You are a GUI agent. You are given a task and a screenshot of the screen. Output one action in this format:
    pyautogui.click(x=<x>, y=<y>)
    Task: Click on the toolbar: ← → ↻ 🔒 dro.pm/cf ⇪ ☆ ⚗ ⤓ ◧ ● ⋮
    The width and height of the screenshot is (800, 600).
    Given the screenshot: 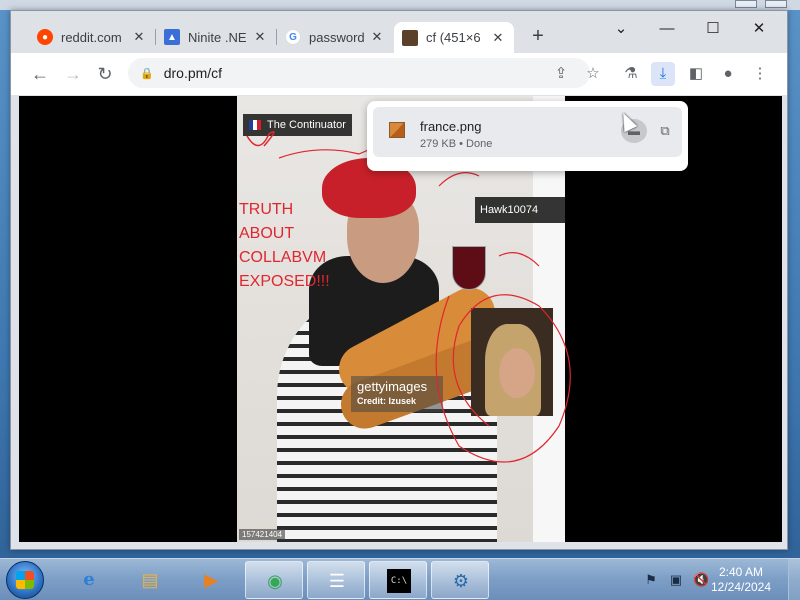 What is the action you would take?
    pyautogui.click(x=399, y=74)
    